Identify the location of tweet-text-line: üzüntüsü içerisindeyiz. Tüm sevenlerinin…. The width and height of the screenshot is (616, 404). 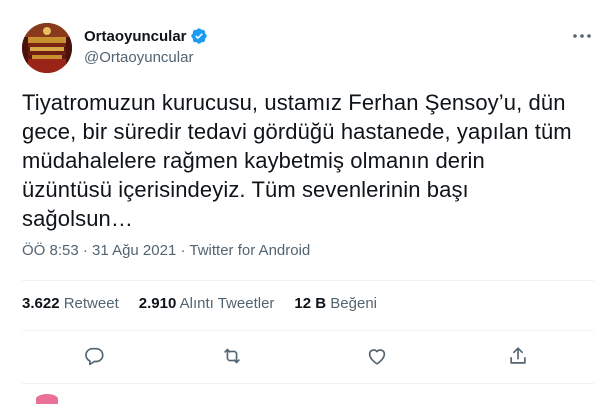
(245, 189).